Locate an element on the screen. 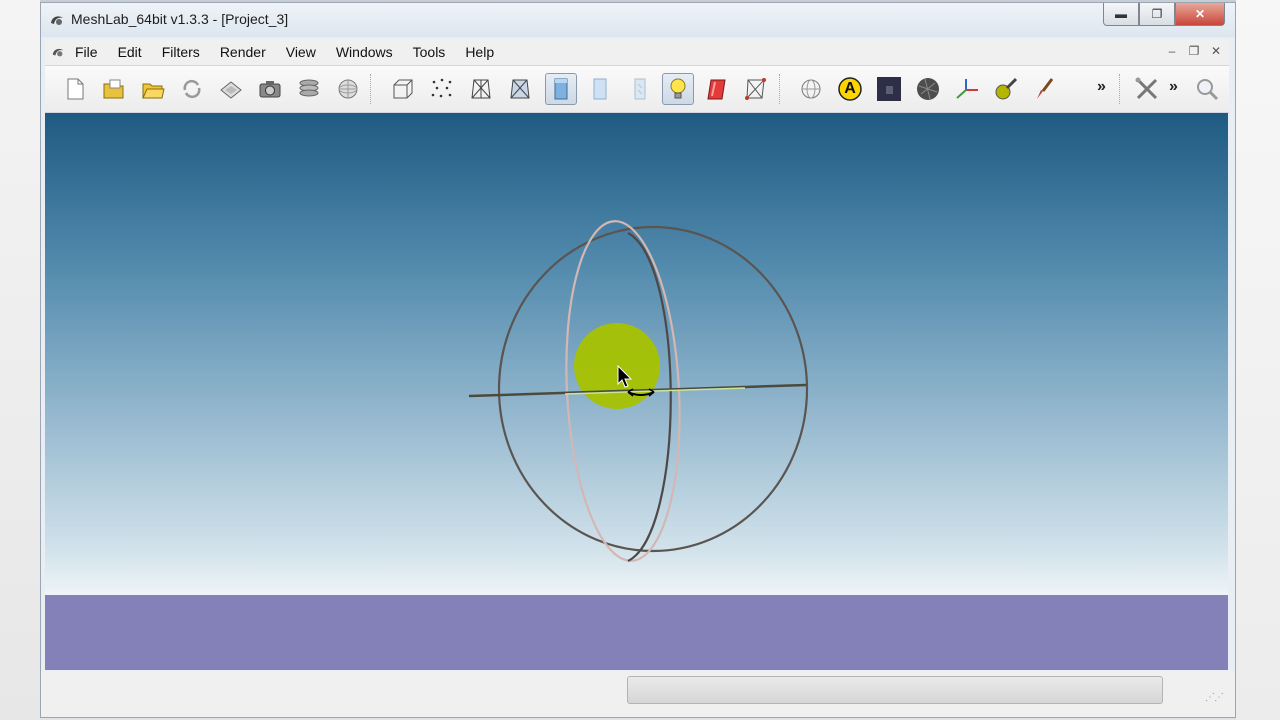  textured-sphere-button is located at coordinates (928, 89).